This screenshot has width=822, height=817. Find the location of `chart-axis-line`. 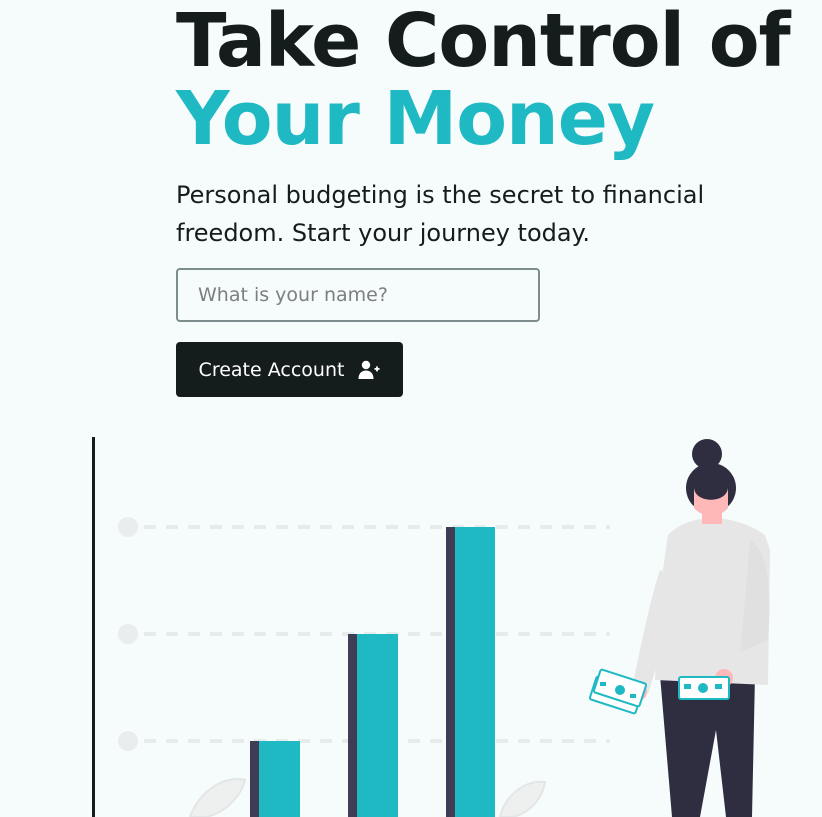

chart-axis-line is located at coordinates (93, 627).